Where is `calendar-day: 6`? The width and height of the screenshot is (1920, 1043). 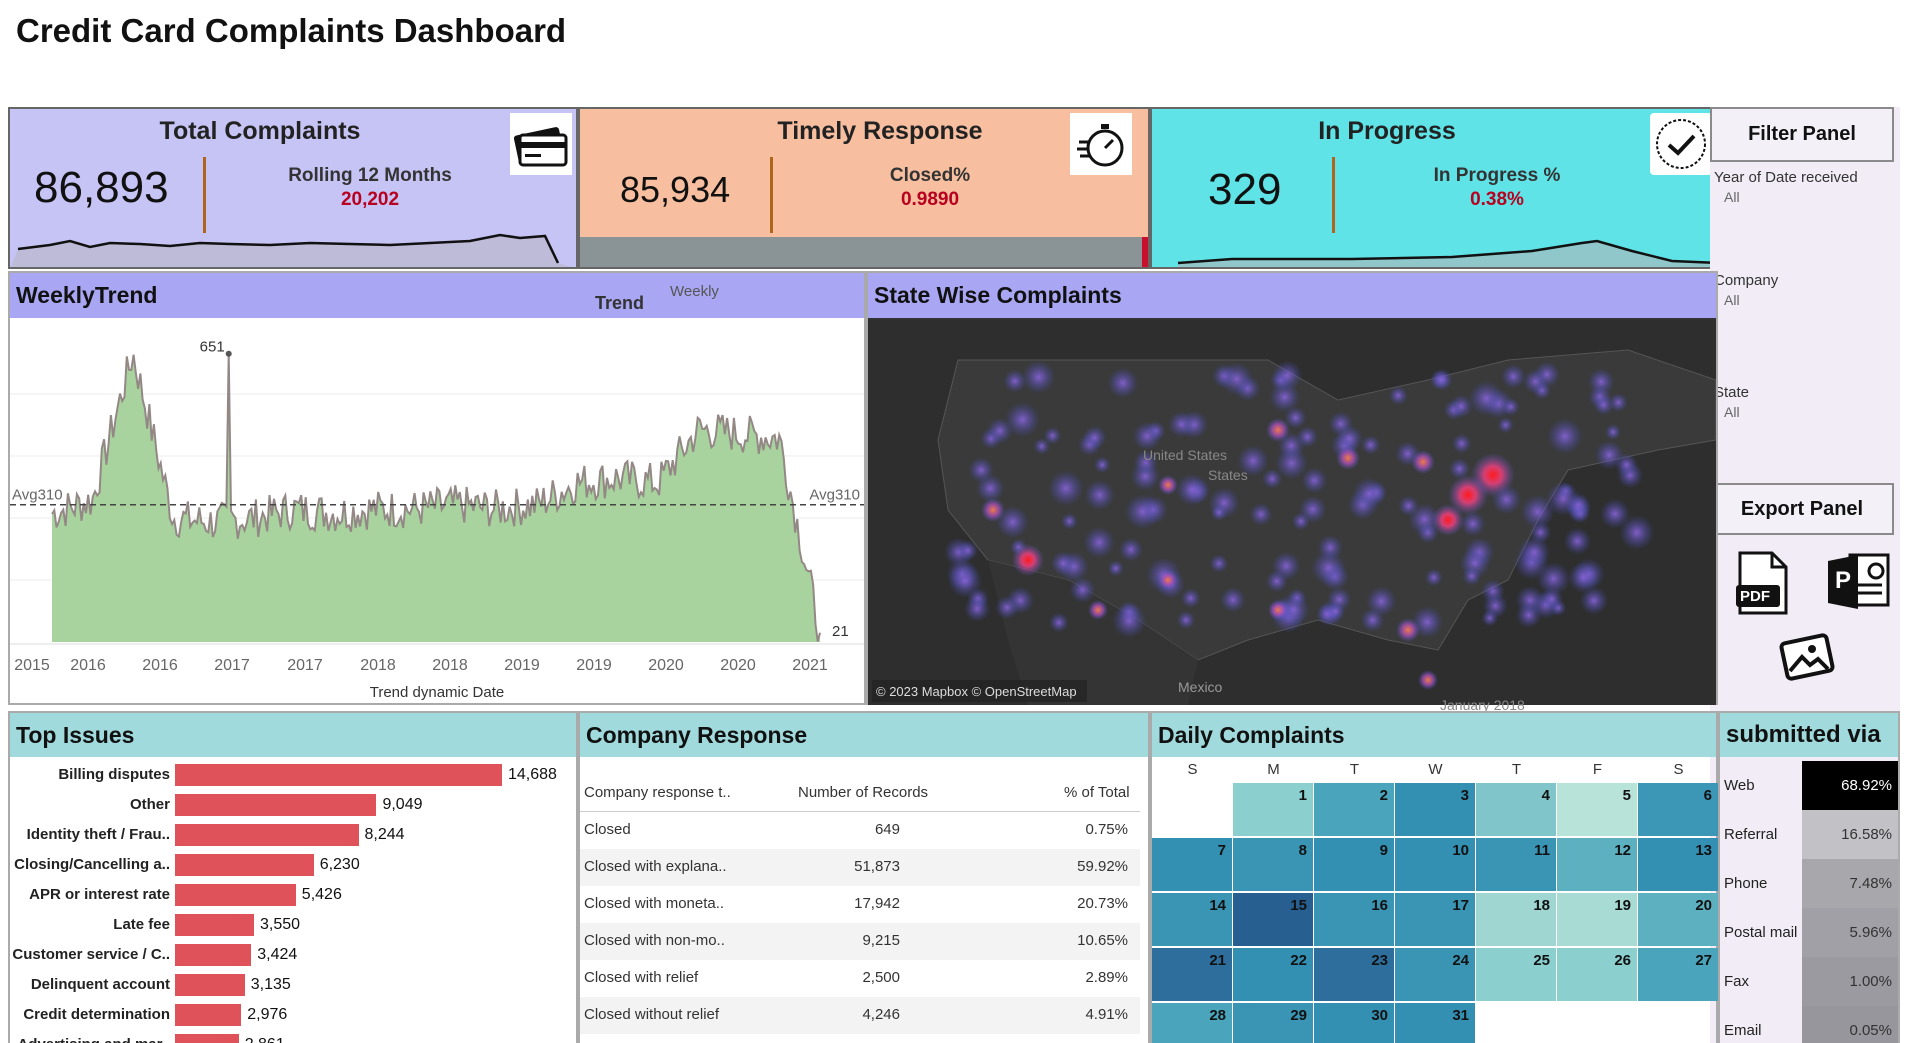
calendar-day: 6 is located at coordinates (1678, 809).